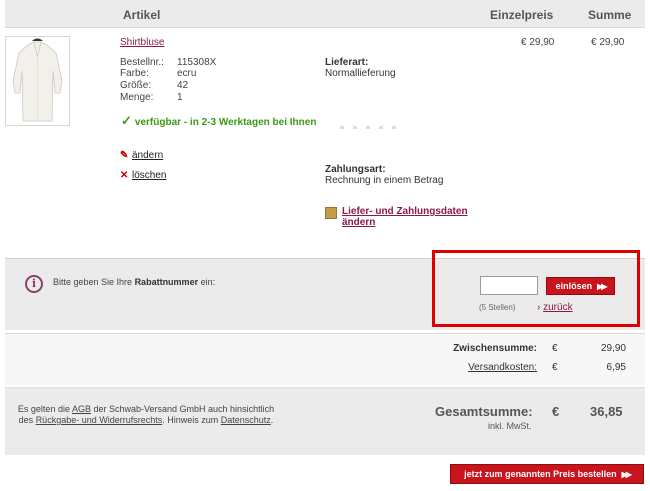 This screenshot has width=650, height=491. I want to click on product-image, so click(37, 81).